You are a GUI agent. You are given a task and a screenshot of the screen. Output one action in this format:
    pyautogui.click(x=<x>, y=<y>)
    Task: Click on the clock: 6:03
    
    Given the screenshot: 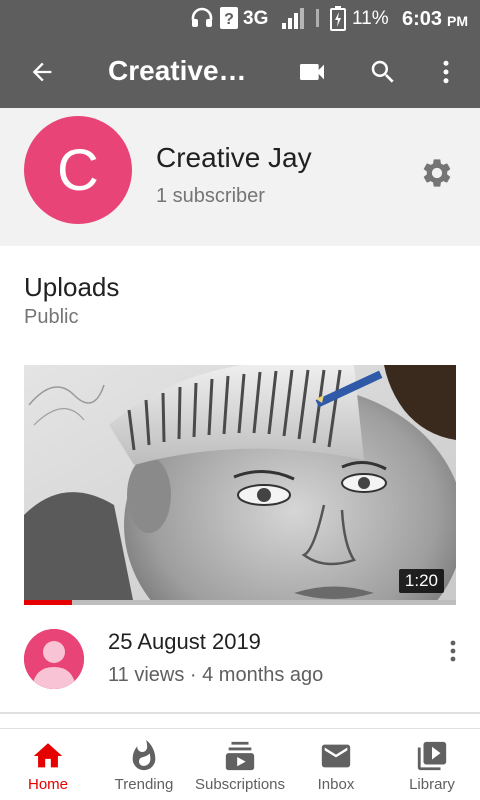 What is the action you would take?
    pyautogui.click(x=422, y=19)
    